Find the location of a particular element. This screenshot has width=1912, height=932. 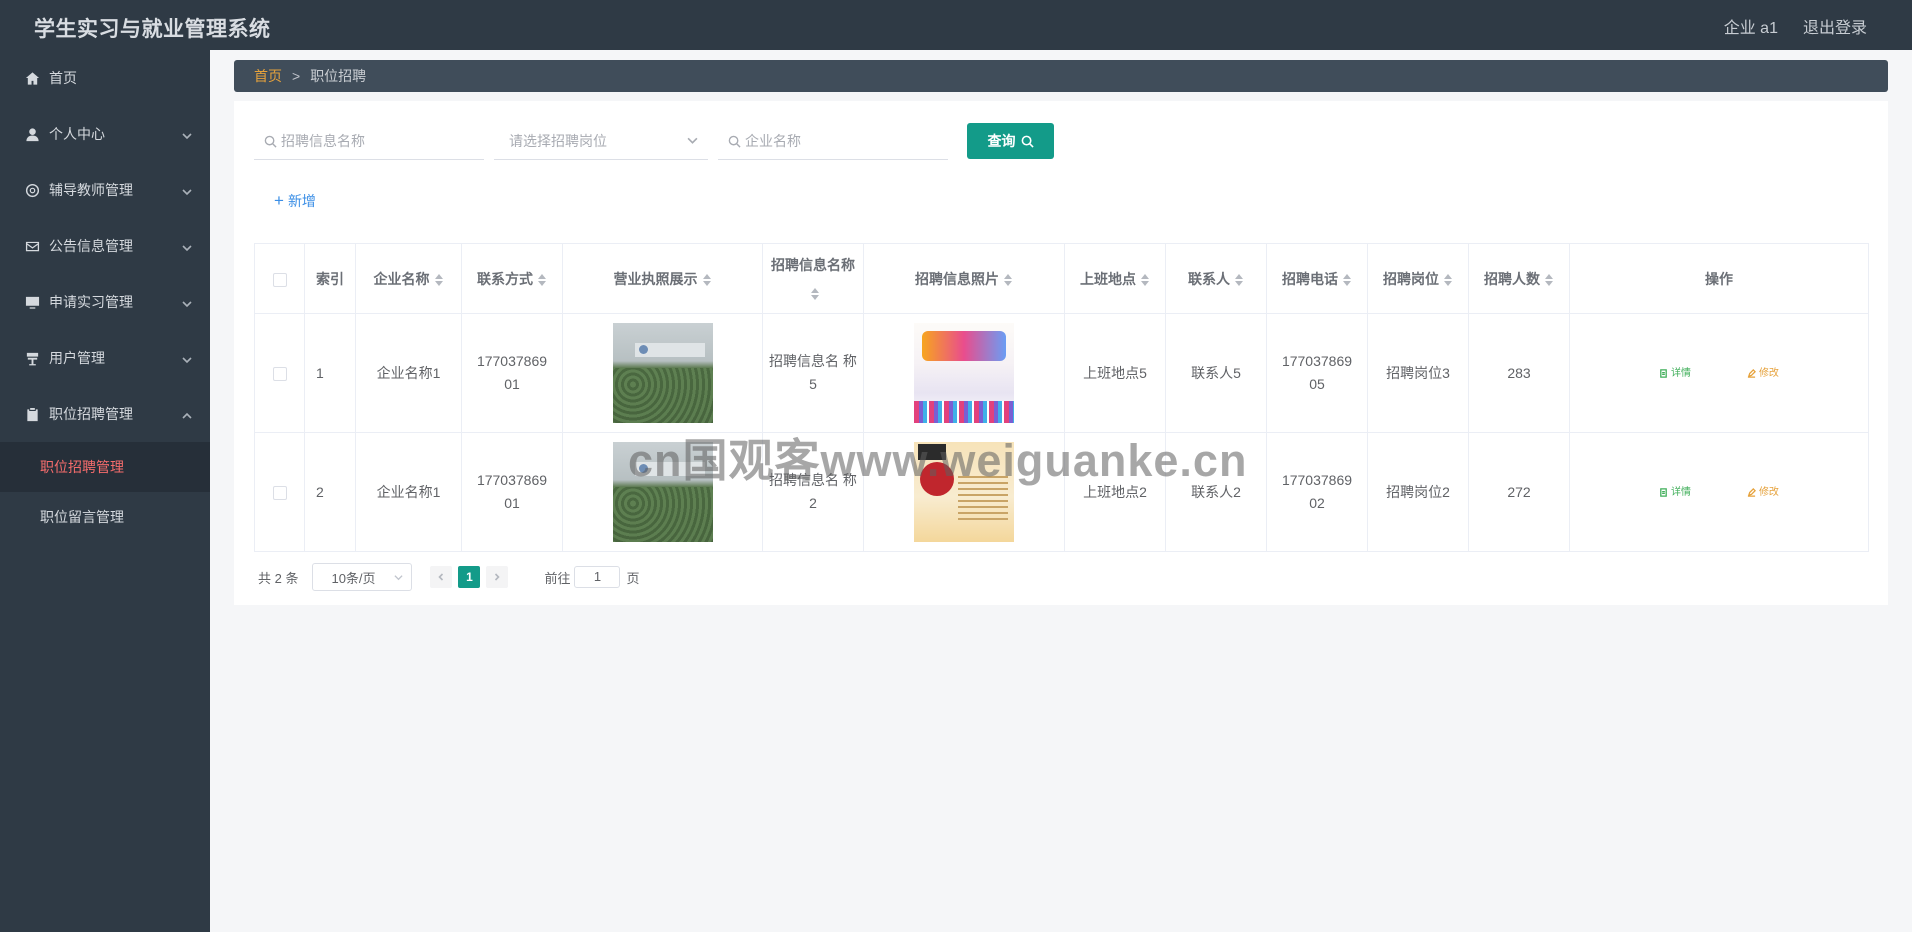

column-header-count: 招聘人数 is located at coordinates (1519, 278).